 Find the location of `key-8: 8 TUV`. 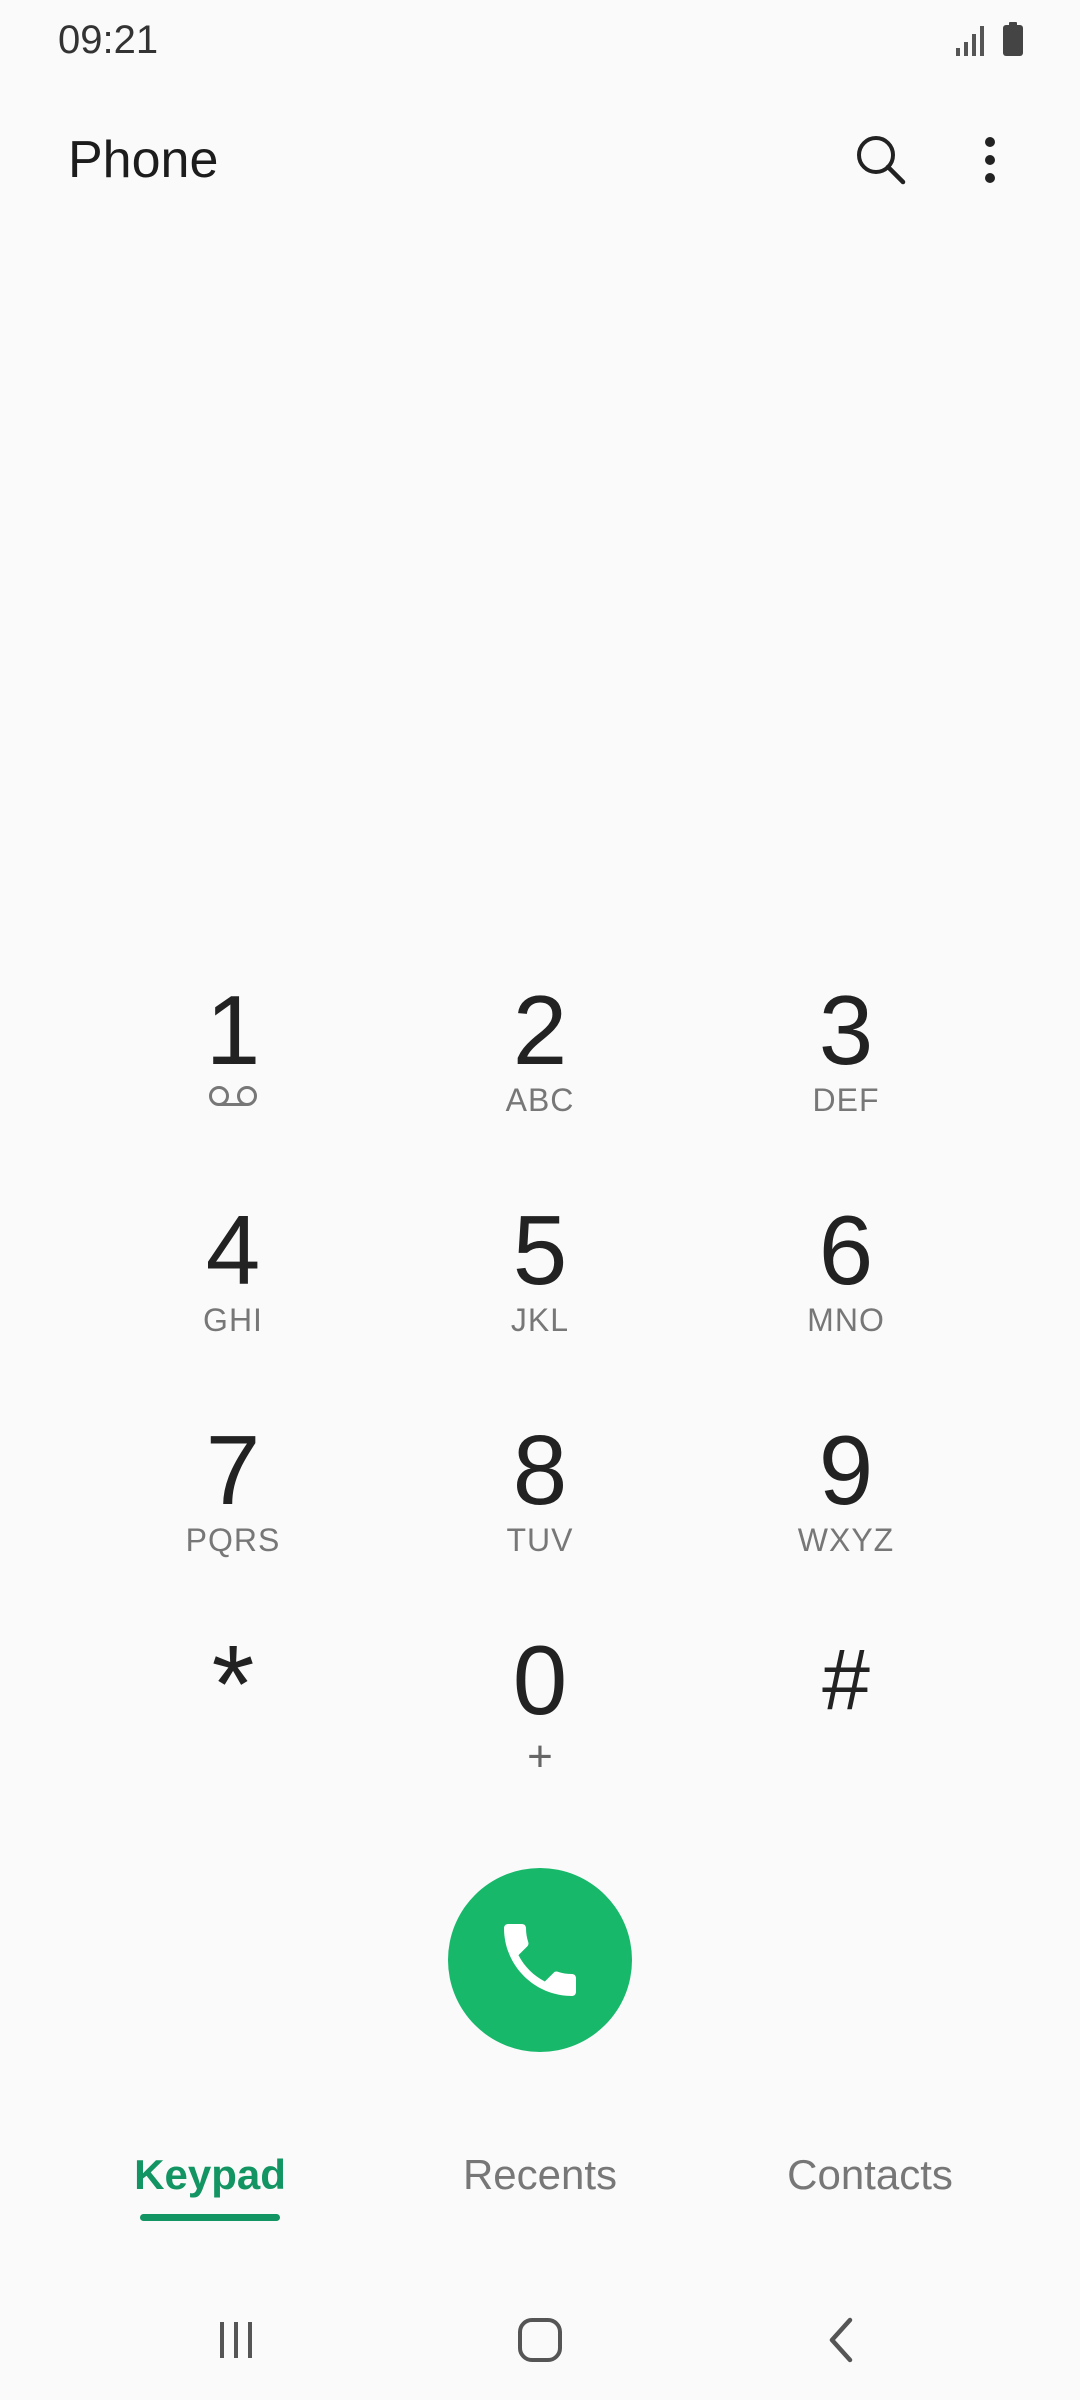

key-8: 8 TUV is located at coordinates (540, 1510).